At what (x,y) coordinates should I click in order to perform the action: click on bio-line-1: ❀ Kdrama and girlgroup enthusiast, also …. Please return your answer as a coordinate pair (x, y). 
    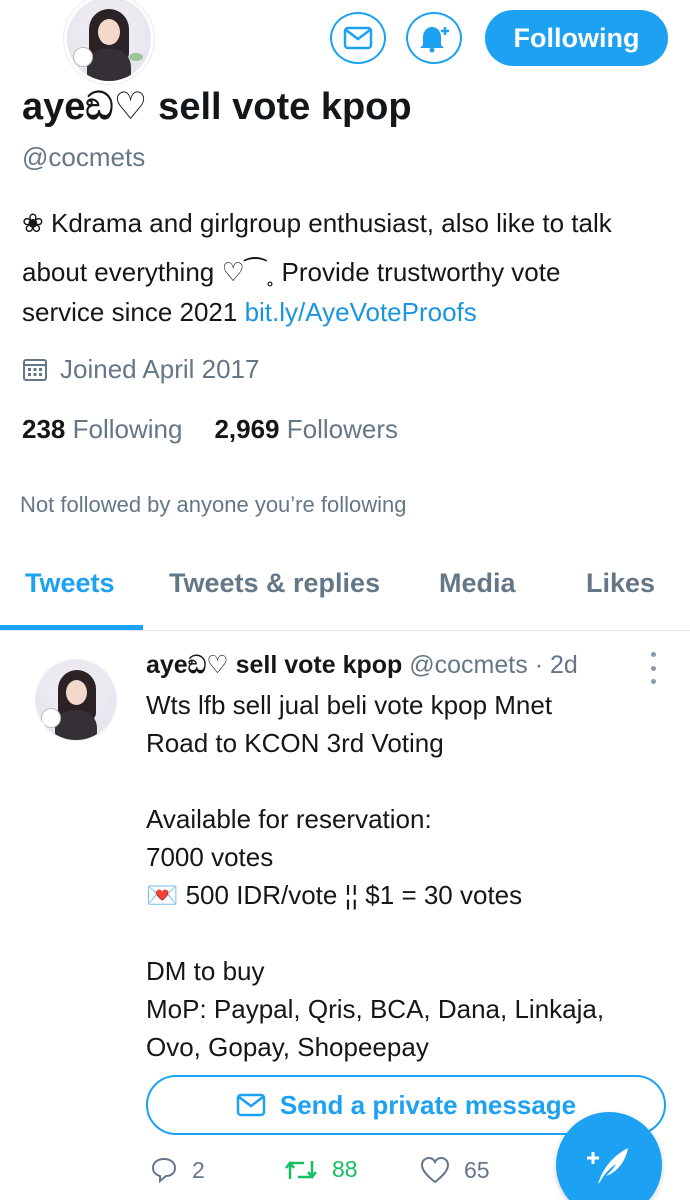
    Looking at the image, I should click on (317, 223).